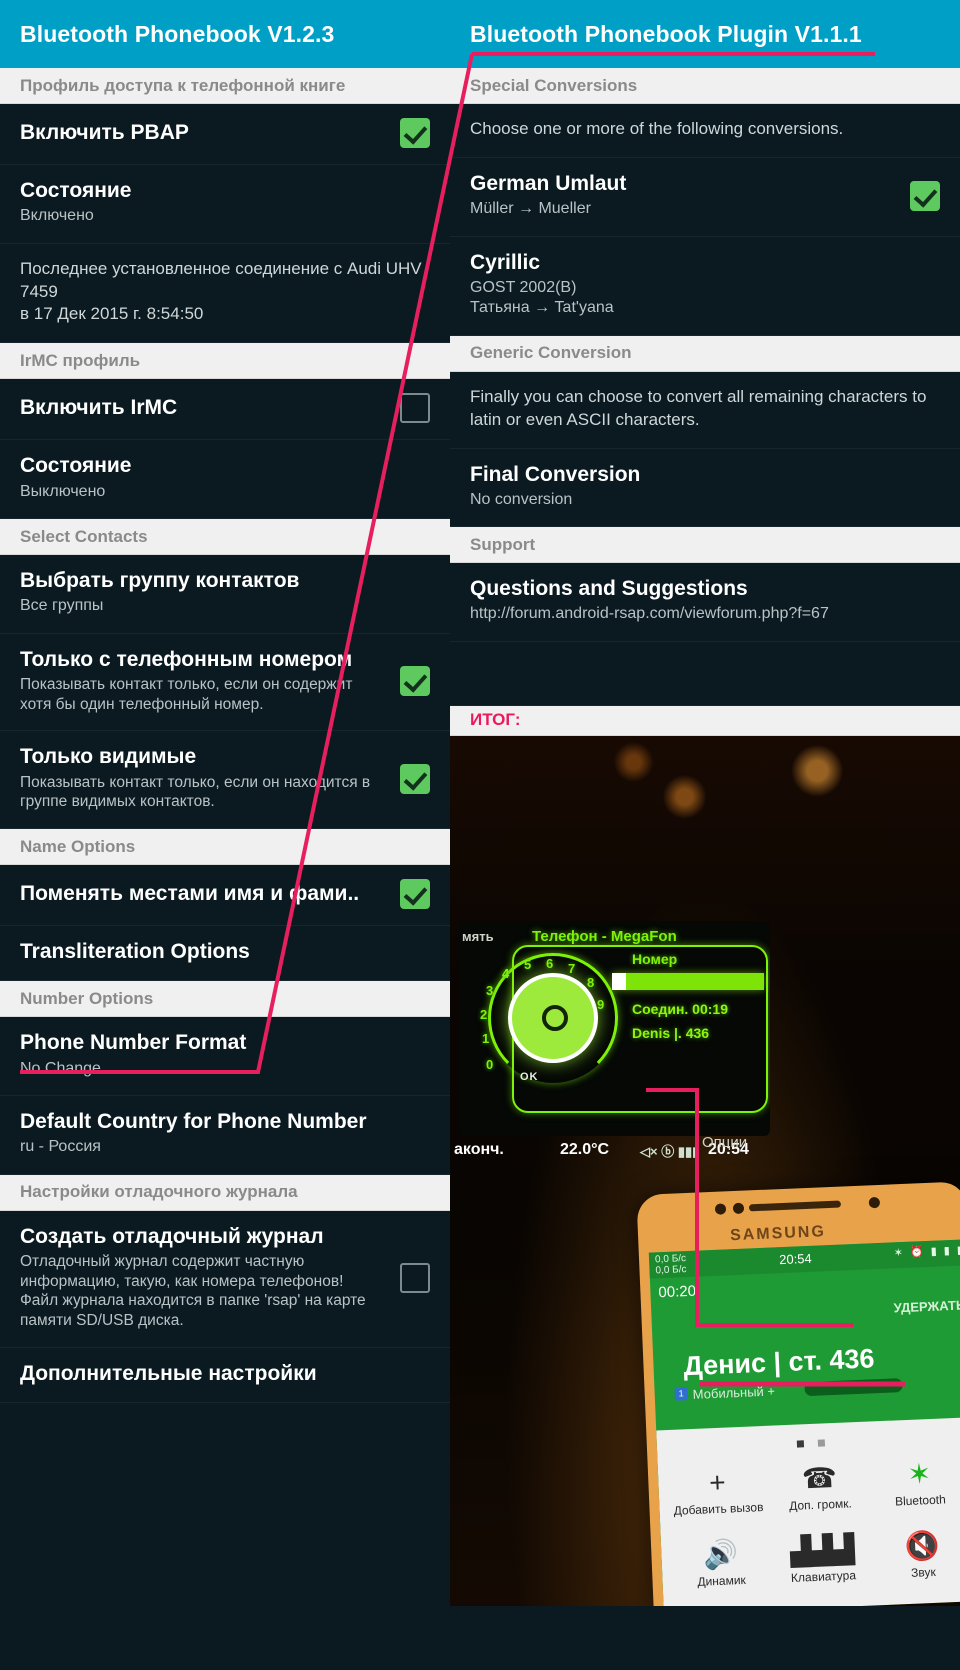  What do you see at coordinates (104, 132) in the screenshot?
I see `pref-title: Включить PBAP` at bounding box center [104, 132].